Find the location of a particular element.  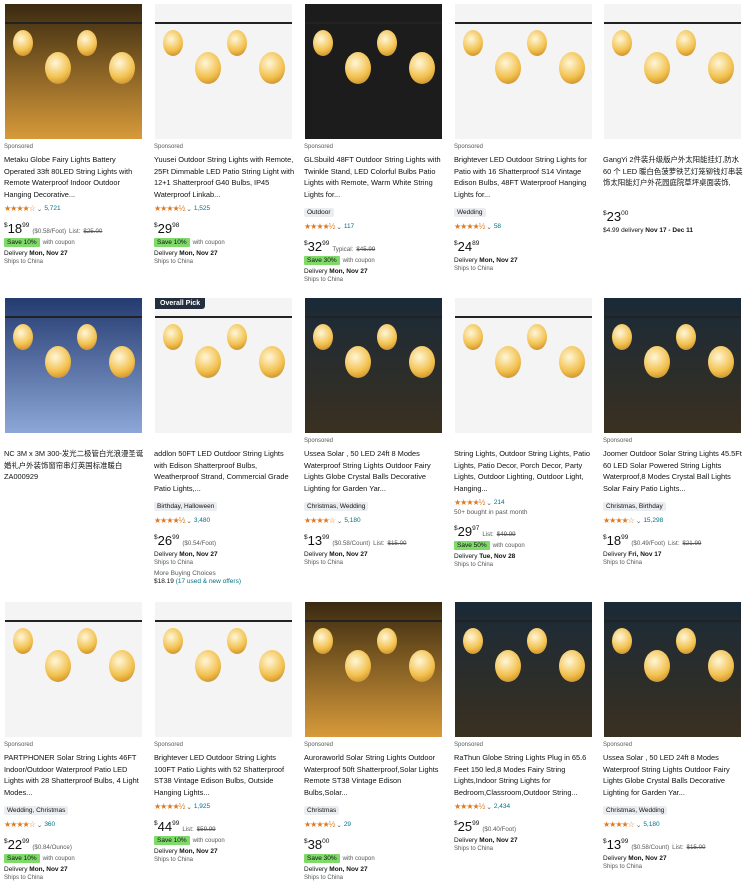

rating-count: 29 is located at coordinates (347, 824).